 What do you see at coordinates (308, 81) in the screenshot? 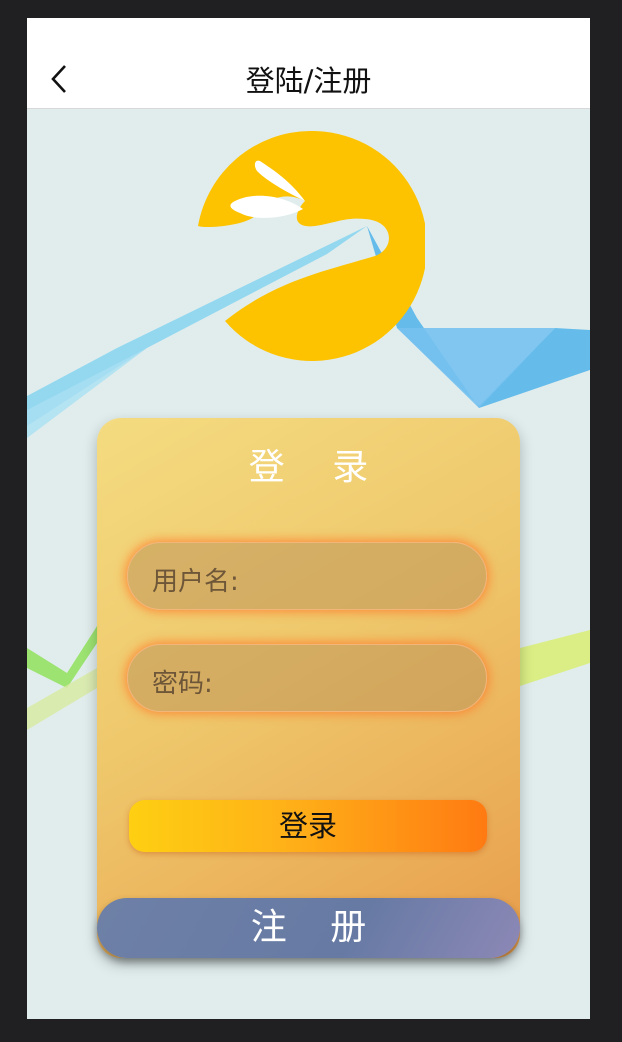
I see `page-title: 登陆/注册` at bounding box center [308, 81].